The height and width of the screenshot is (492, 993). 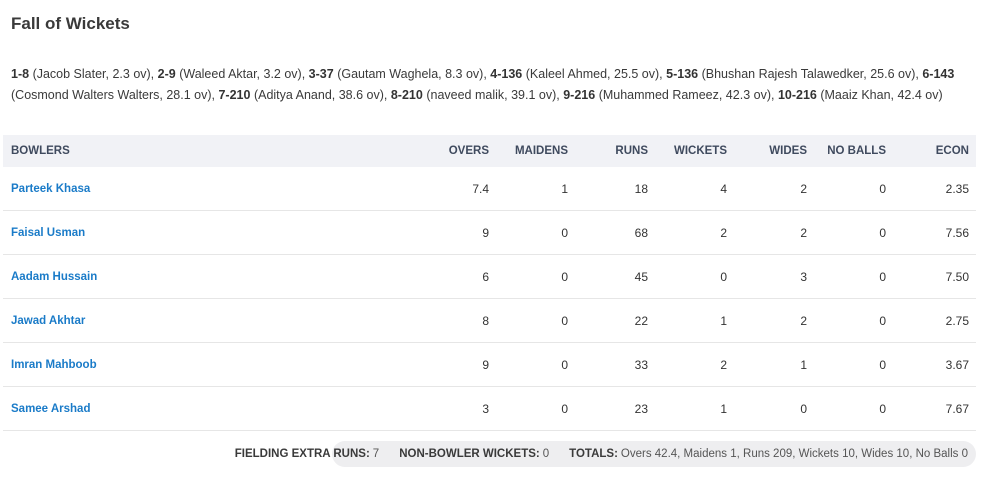 I want to click on wicket-entry: 8-210 (naveed malik, 39.1 ov),, so click(x=475, y=95).